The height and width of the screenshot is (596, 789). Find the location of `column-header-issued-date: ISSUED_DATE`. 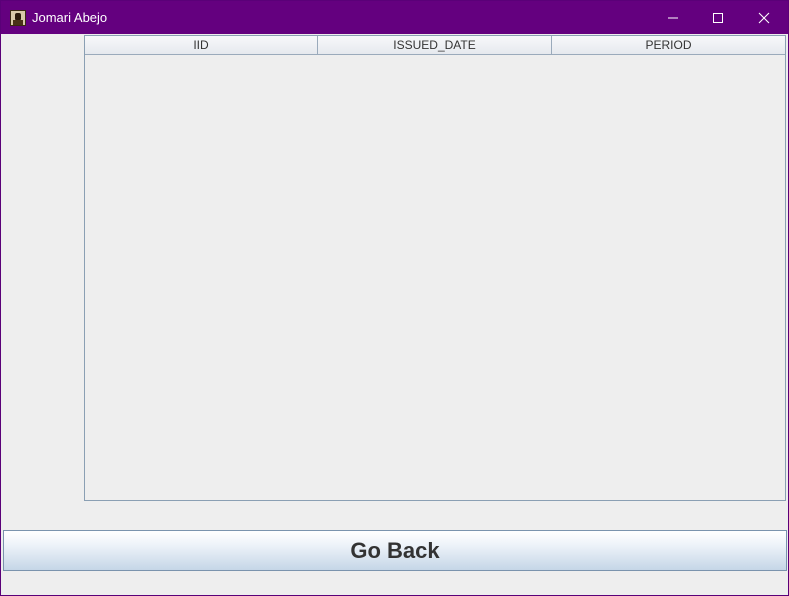

column-header-issued-date: ISSUED_DATE is located at coordinates (435, 45).